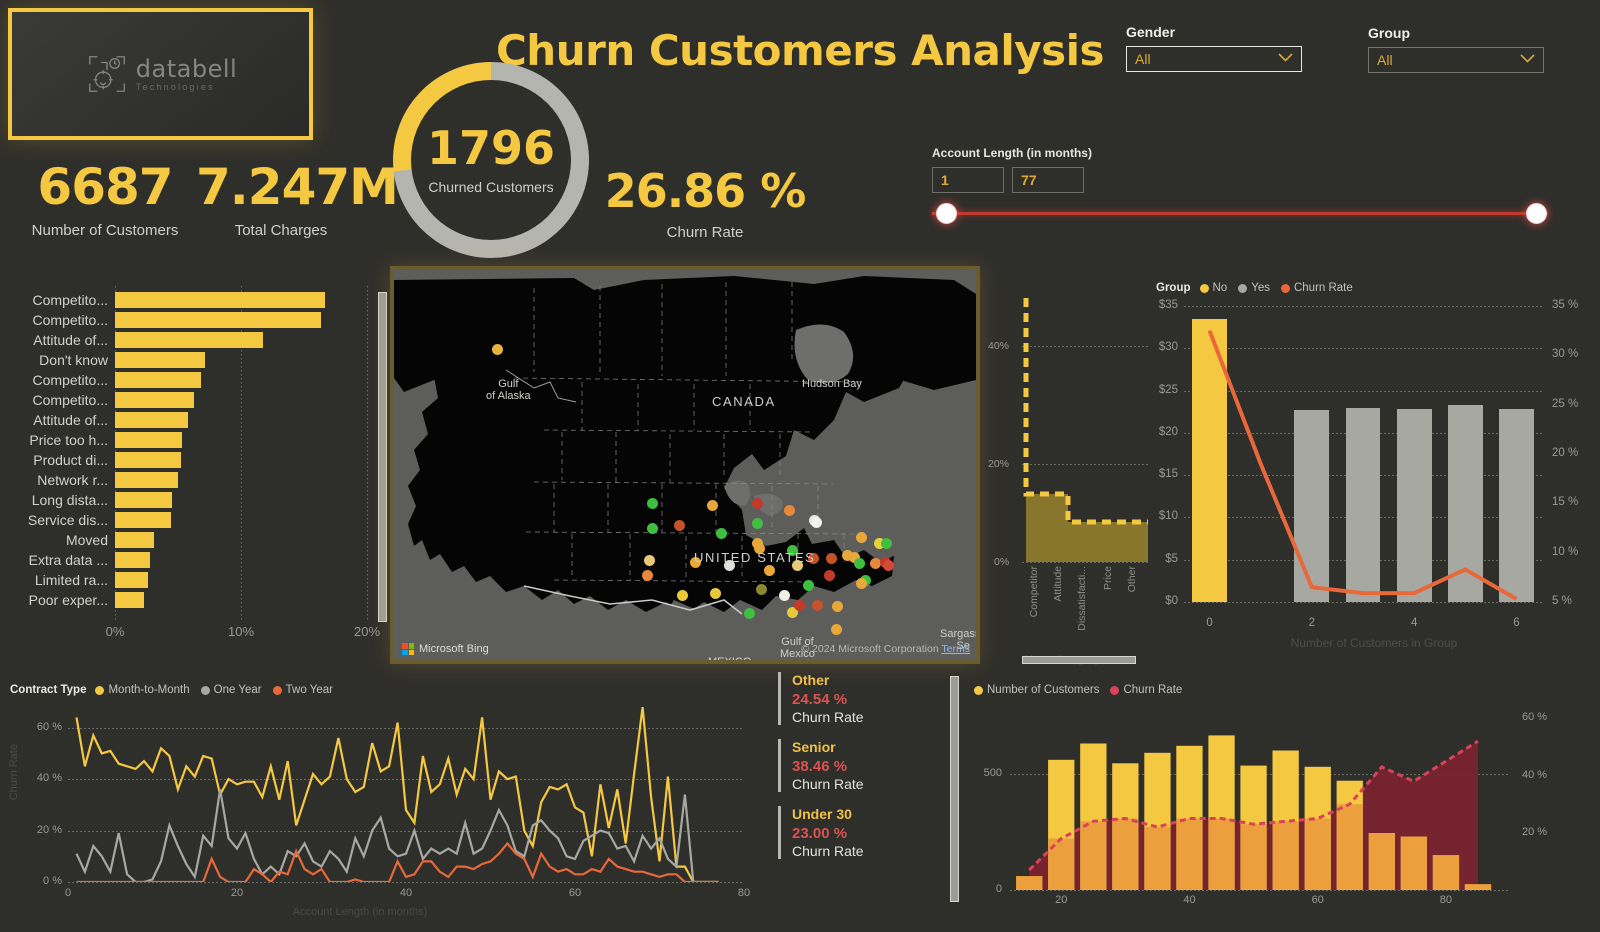 The height and width of the screenshot is (932, 1600). What do you see at coordinates (858, 832) in the screenshot?
I see `churn-rate-card: Under 30 23.00 % Churn Rate` at bounding box center [858, 832].